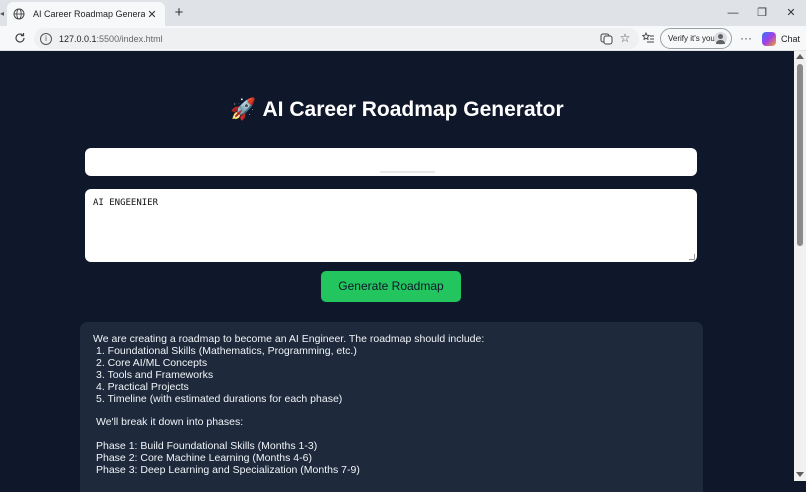 Image resolution: width=806 pixels, height=492 pixels. Describe the element at coordinates (155, 374) in the screenshot. I see `output-item: 3. Tools and Frameworks` at that location.